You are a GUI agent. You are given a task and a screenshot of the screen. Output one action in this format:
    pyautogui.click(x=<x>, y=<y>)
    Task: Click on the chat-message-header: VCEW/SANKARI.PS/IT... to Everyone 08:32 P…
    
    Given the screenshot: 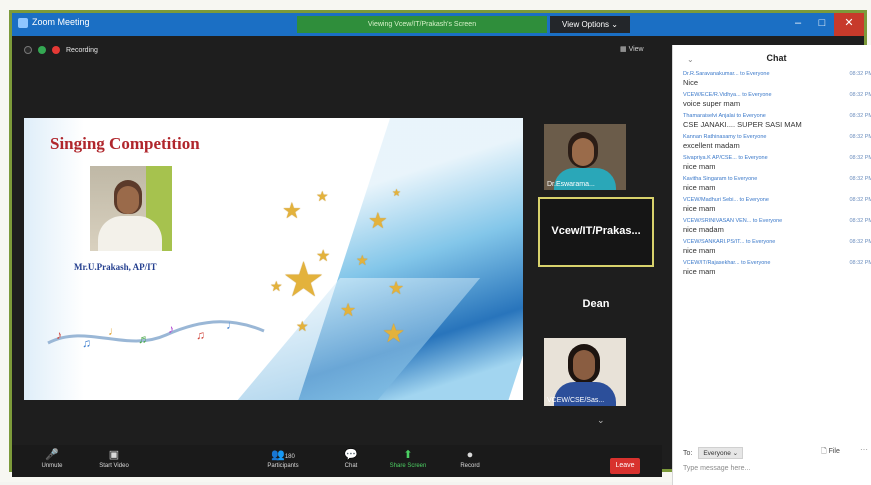 What is the action you would take?
    pyautogui.click(x=777, y=242)
    